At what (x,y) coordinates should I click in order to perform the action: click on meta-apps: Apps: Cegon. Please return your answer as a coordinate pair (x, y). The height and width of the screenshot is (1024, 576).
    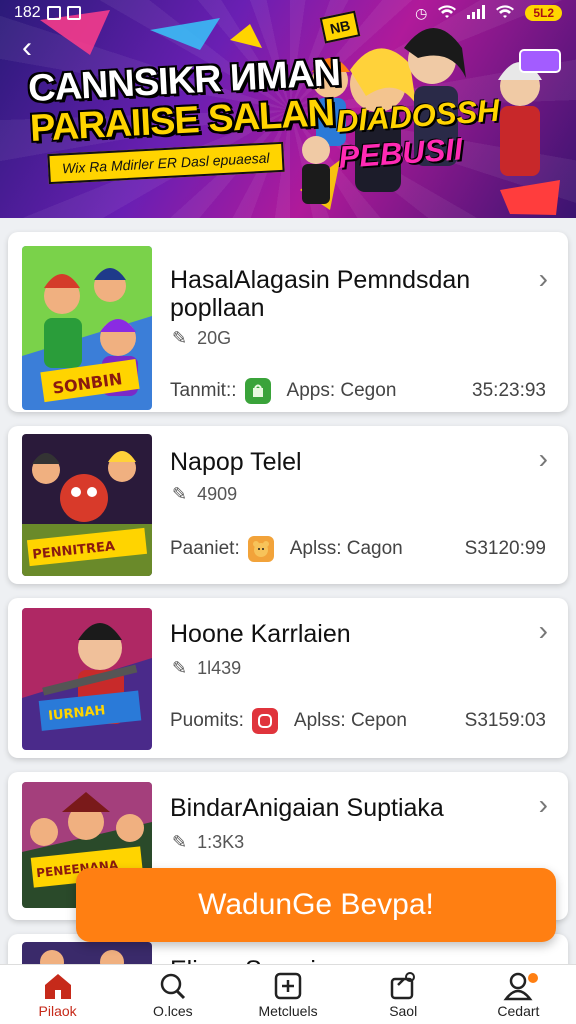
    Looking at the image, I should click on (341, 390).